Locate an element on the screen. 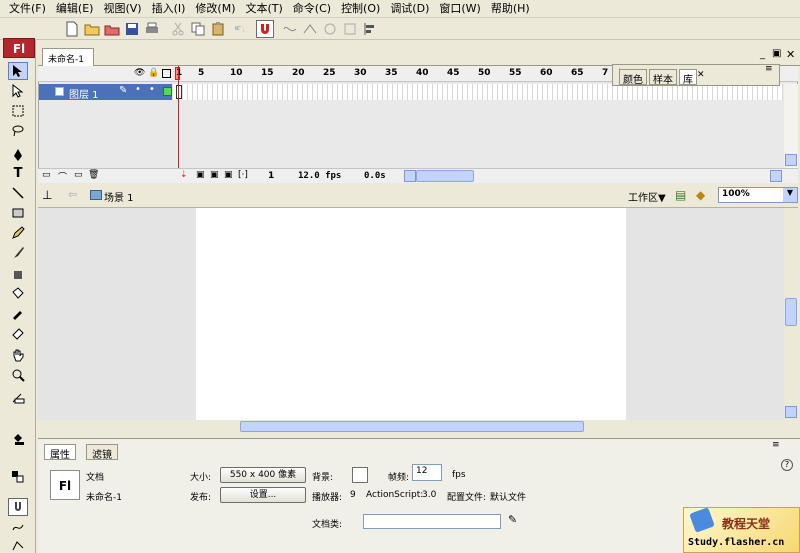  add-guide-icon: ⌒ is located at coordinates (62, 176).